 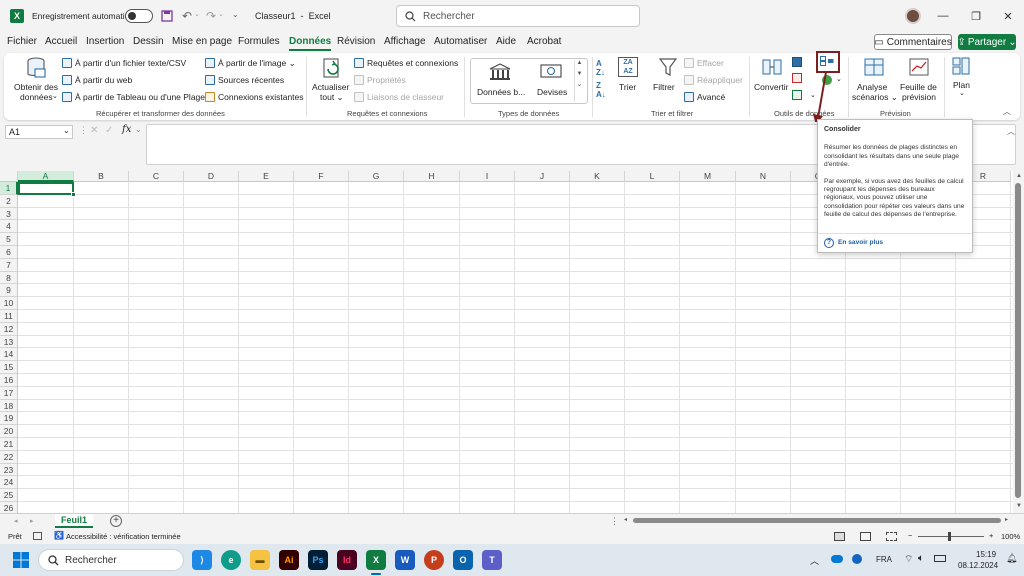 What do you see at coordinates (412, 63) in the screenshot?
I see `queries-connections-button: Requêtes et connexions` at bounding box center [412, 63].